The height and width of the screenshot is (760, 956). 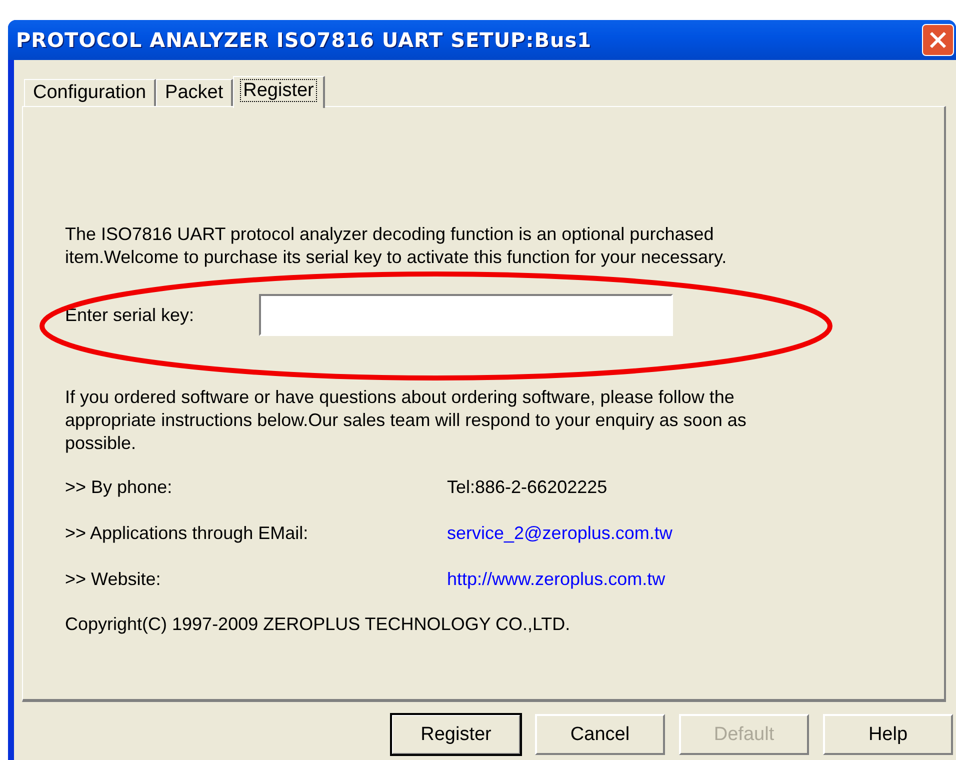 What do you see at coordinates (556, 581) in the screenshot?
I see `contact-link: http://www.zeroplus.com.tw` at bounding box center [556, 581].